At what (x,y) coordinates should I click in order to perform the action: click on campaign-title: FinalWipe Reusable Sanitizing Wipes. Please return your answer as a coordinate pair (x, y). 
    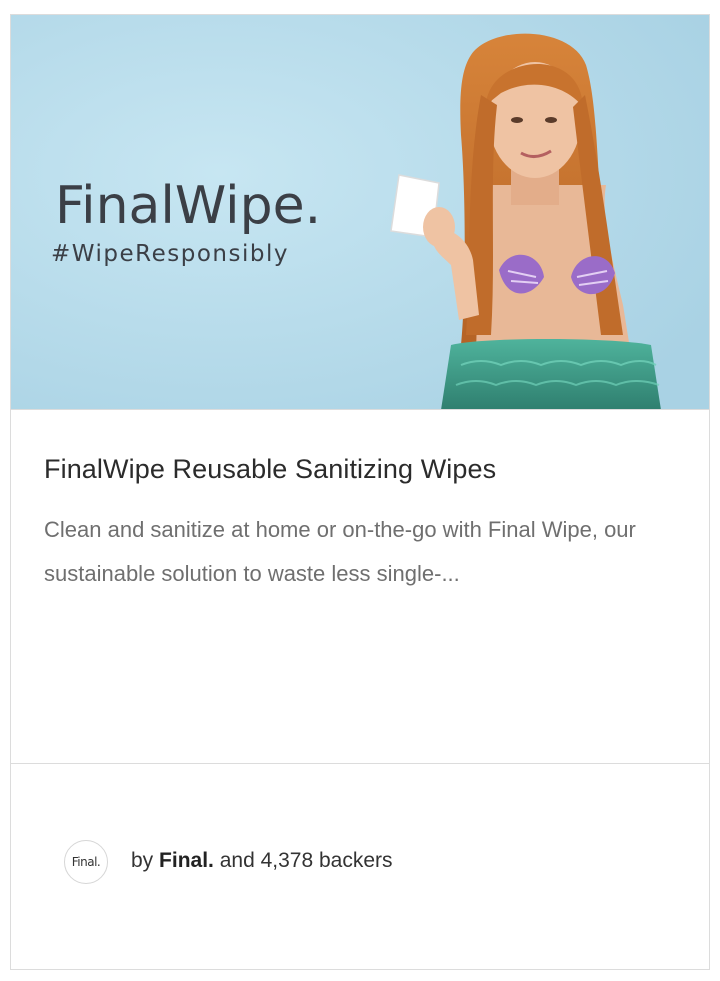
    Looking at the image, I should click on (270, 469).